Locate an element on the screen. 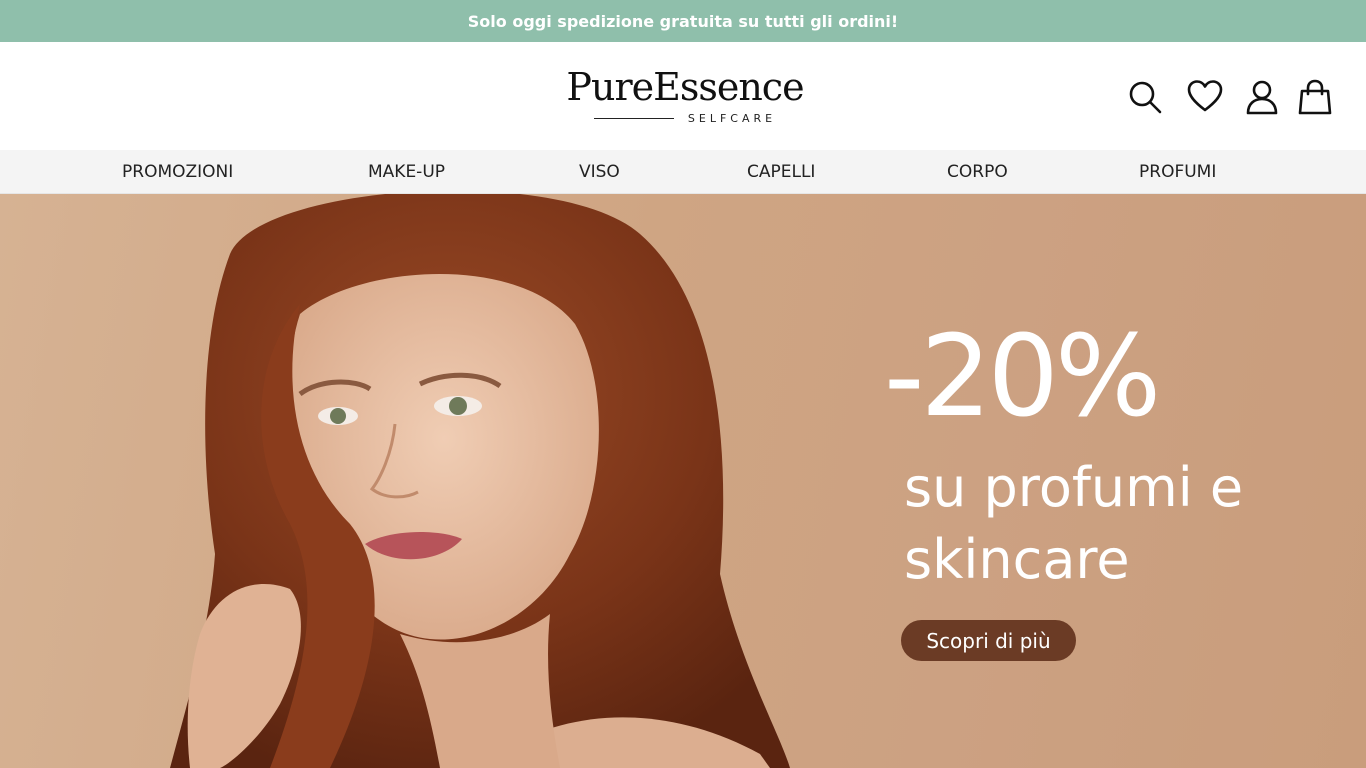 Image resolution: width=1366 pixels, height=768 pixels. shopping-bag-icon is located at coordinates (1315, 97).